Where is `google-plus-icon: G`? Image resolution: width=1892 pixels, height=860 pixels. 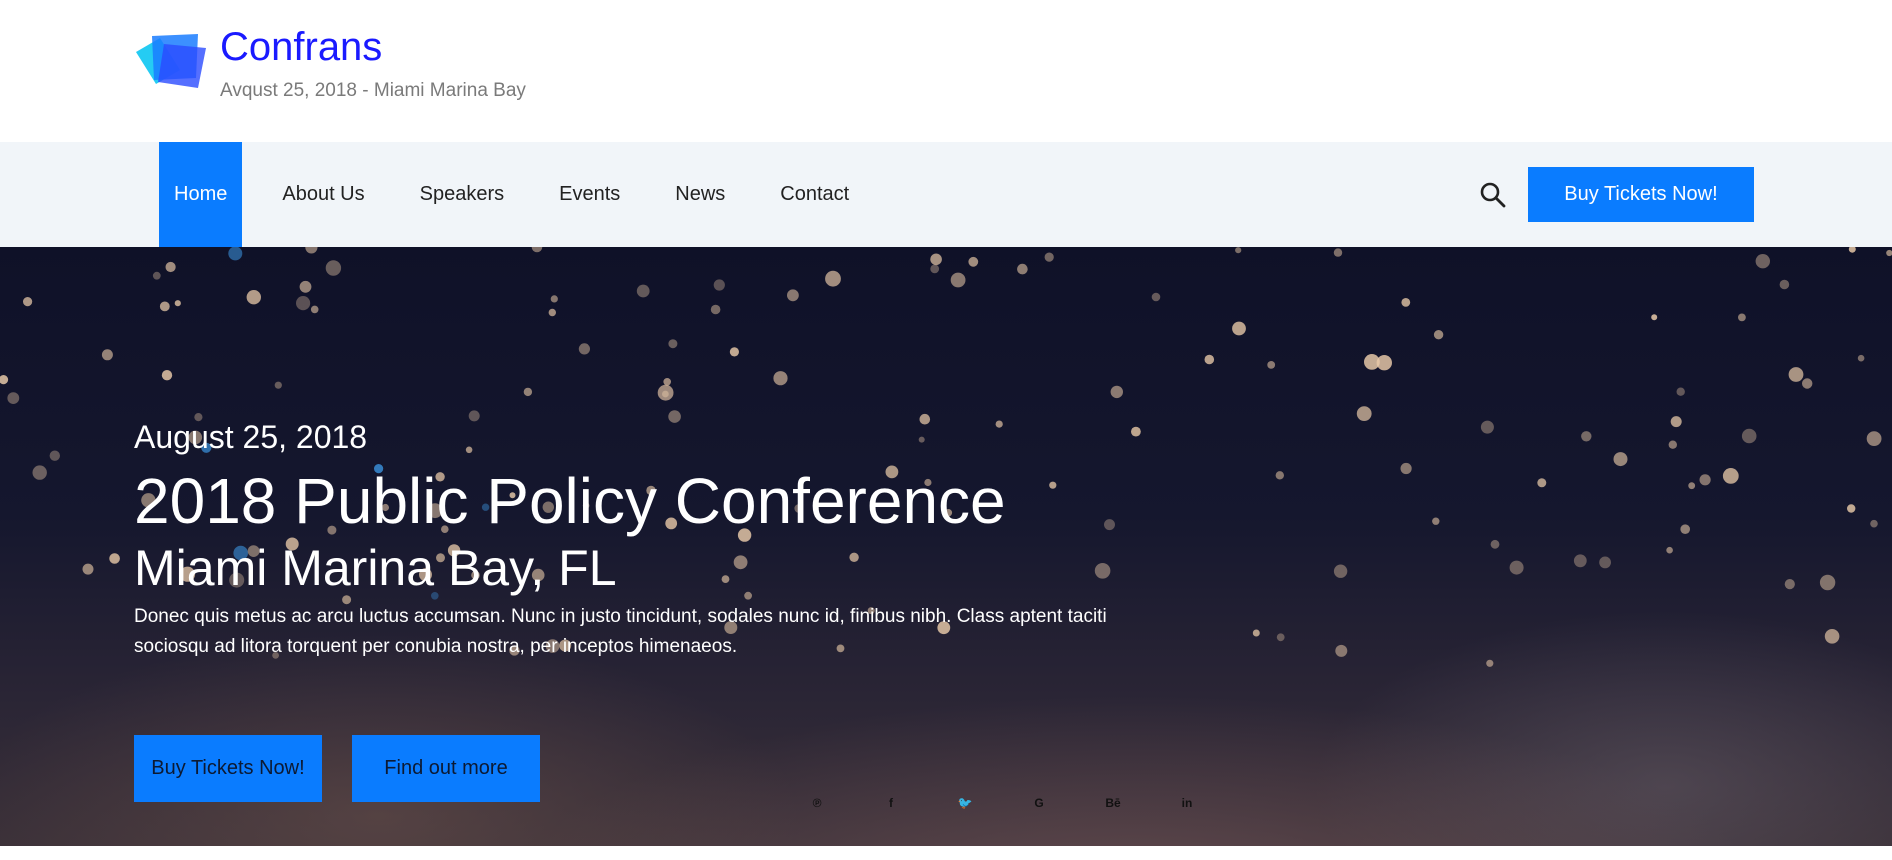
google-plus-icon: G is located at coordinates (1039, 803).